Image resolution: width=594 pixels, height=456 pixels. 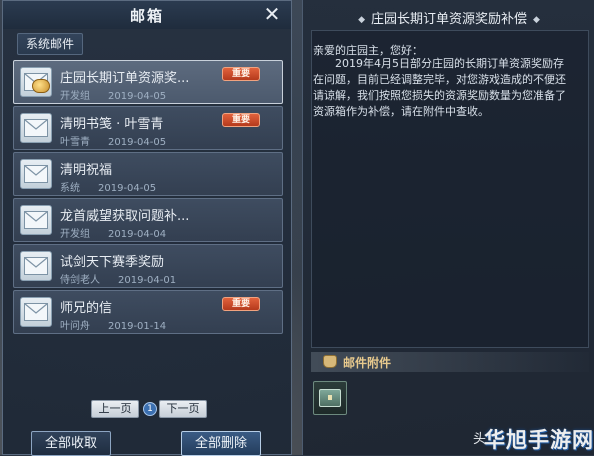 What do you see at coordinates (86, 170) in the screenshot?
I see `mail-subject: 清明祝福` at bounding box center [86, 170].